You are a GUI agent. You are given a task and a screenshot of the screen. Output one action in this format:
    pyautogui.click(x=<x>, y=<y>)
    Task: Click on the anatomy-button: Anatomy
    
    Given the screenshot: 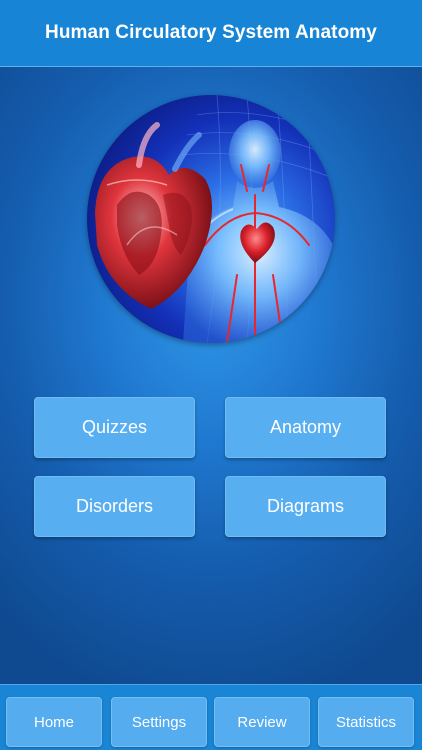 What is the action you would take?
    pyautogui.click(x=305, y=427)
    